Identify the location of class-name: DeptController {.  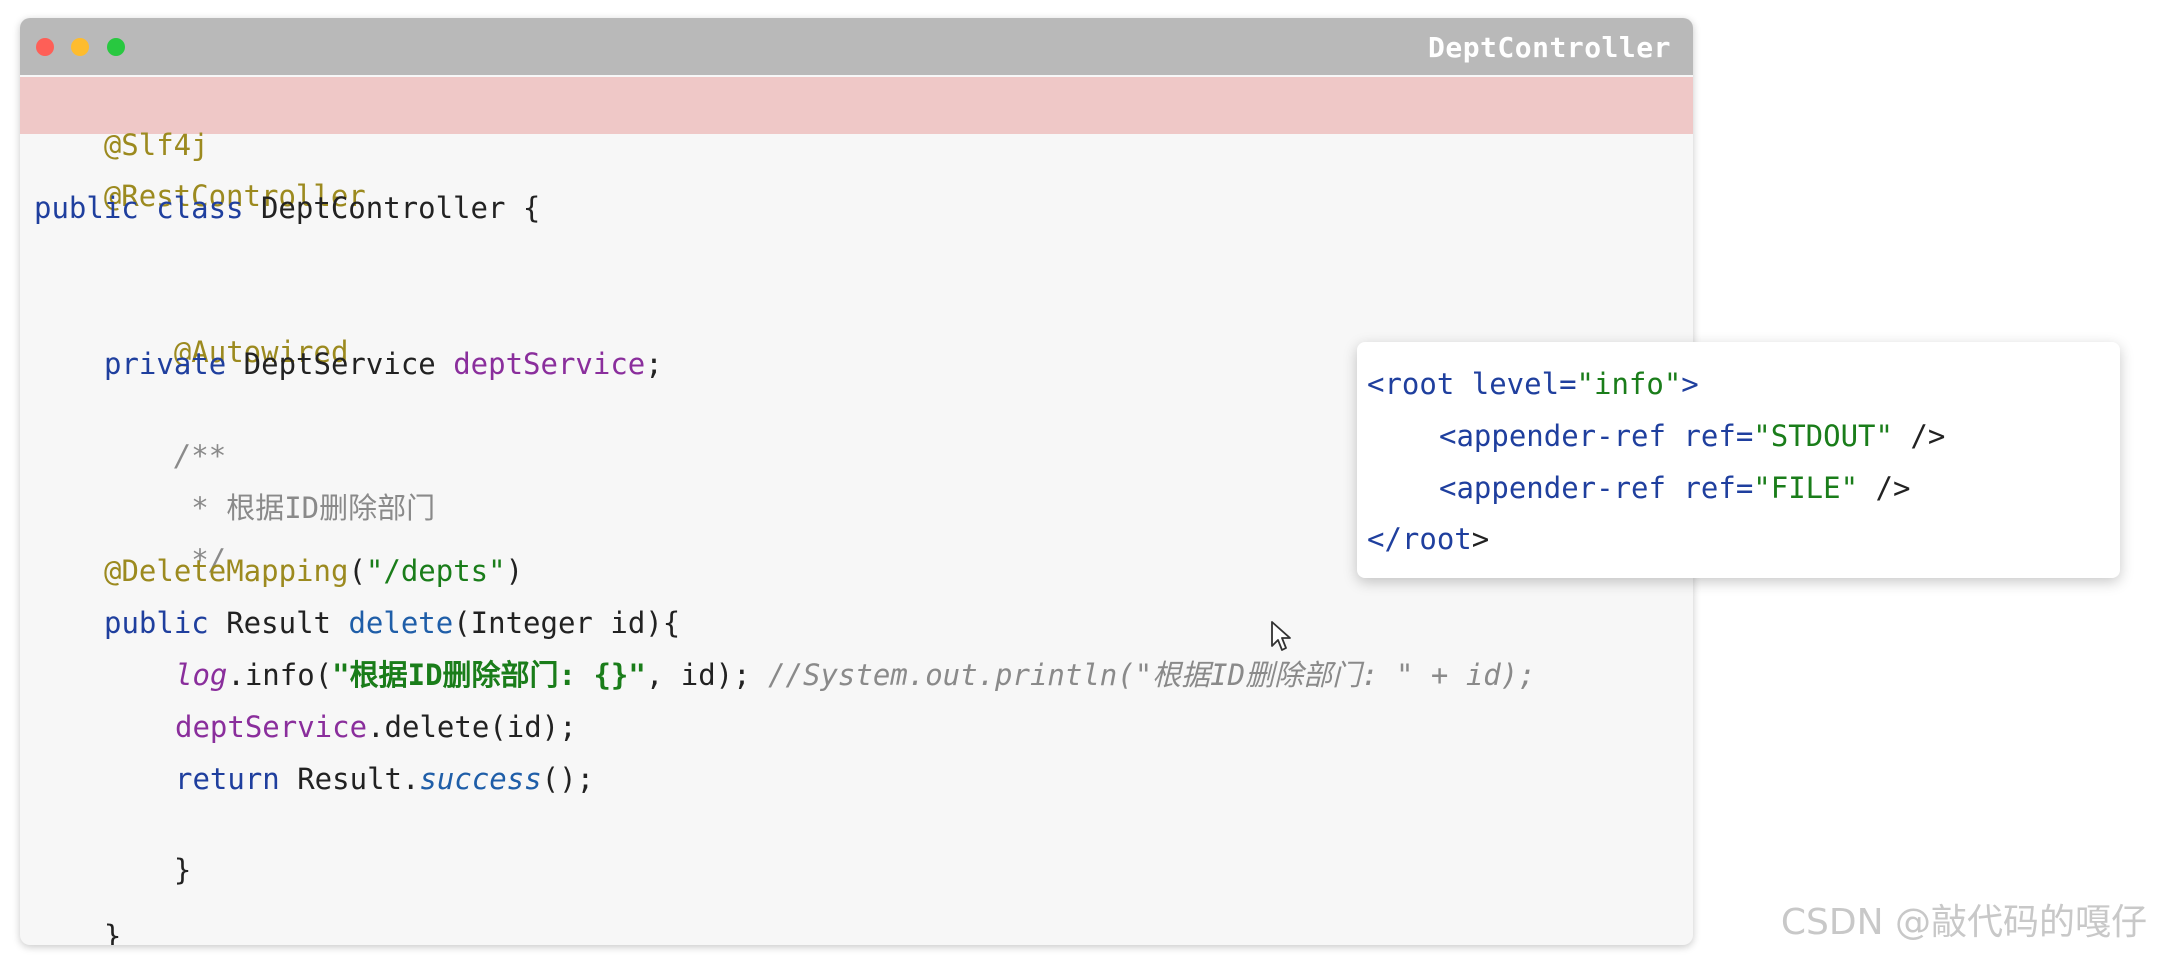
(392, 208).